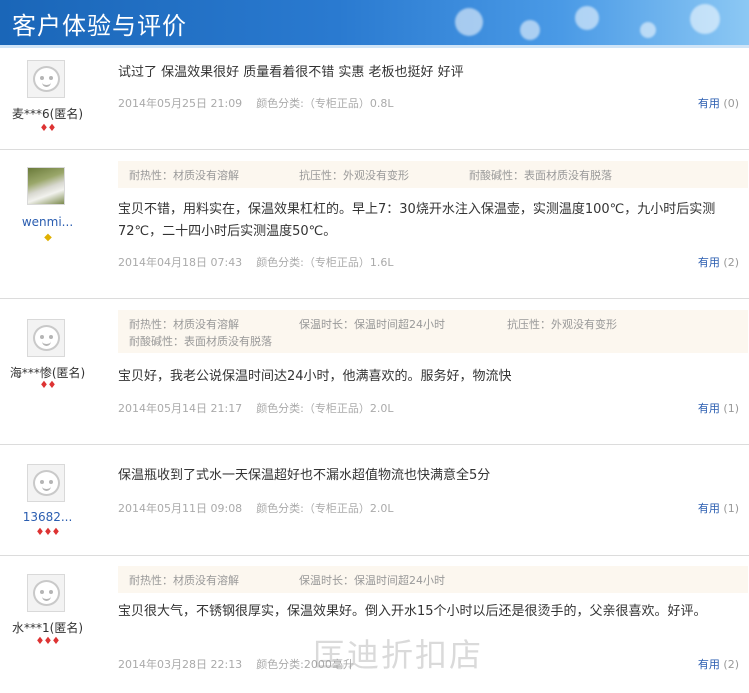 The height and width of the screenshot is (693, 749). Describe the element at coordinates (315, 376) in the screenshot. I see `review-text: 宝贝好，我老公说保温时间达24小时，他满喜欢的。服务好，物流快` at that location.